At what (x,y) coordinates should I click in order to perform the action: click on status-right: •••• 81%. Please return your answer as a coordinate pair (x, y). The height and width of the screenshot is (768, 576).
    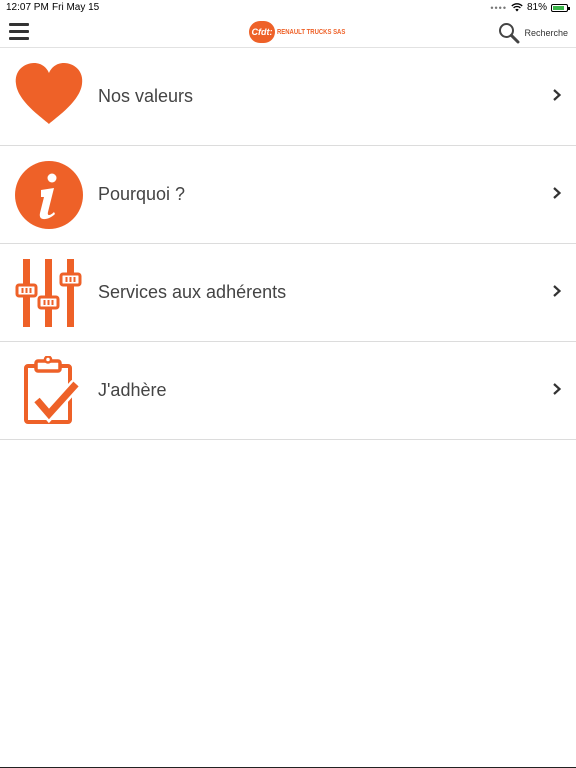
    Looking at the image, I should click on (530, 7).